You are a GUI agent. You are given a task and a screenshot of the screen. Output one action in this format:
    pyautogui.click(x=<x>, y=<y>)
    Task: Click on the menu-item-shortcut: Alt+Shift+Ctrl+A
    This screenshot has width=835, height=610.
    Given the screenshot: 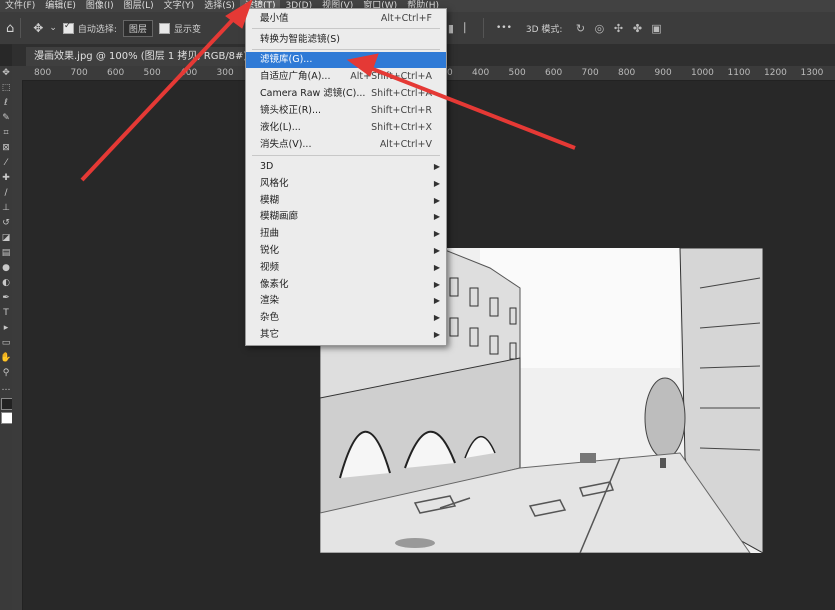 What is the action you would take?
    pyautogui.click(x=391, y=76)
    